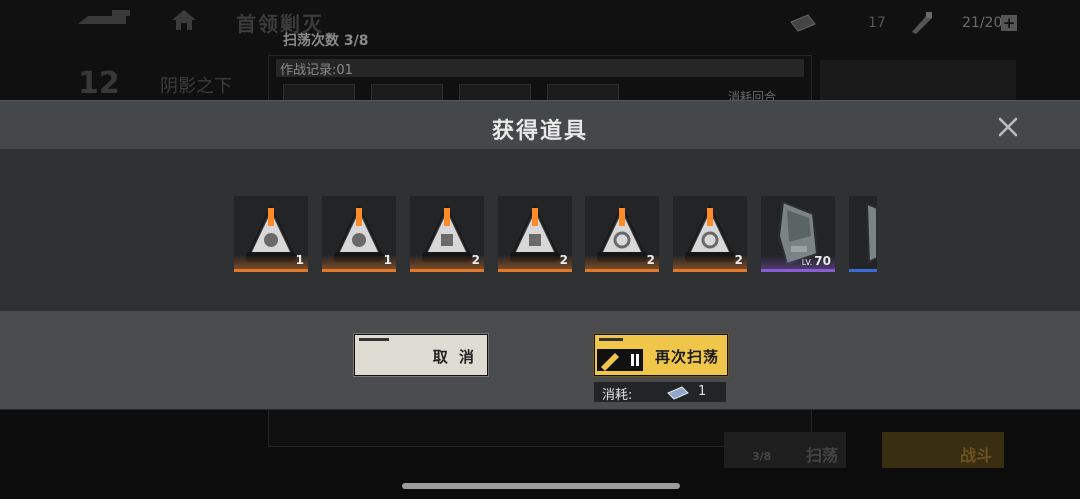  I want to click on close-icon, so click(1008, 127).